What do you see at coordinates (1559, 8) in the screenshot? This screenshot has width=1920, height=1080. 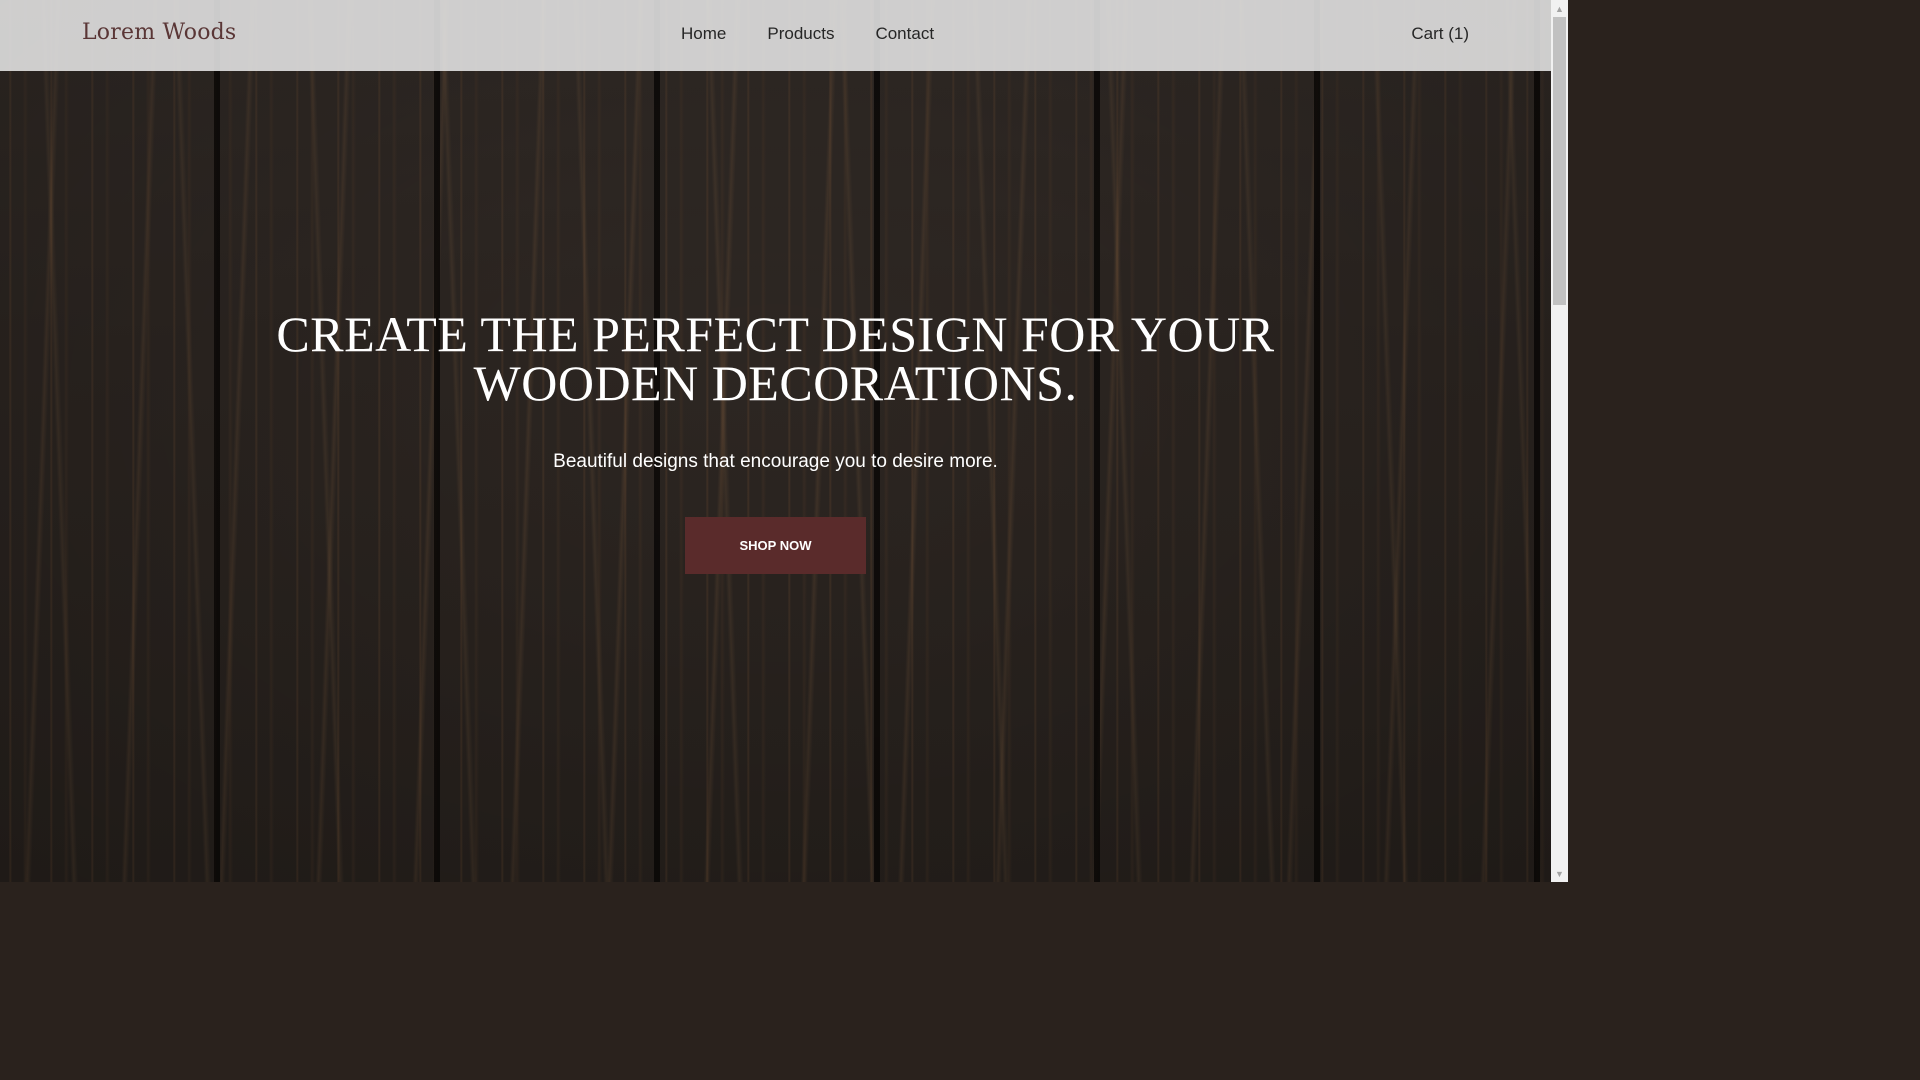 I see `scroll-up-arrow-icon: ▲` at bounding box center [1559, 8].